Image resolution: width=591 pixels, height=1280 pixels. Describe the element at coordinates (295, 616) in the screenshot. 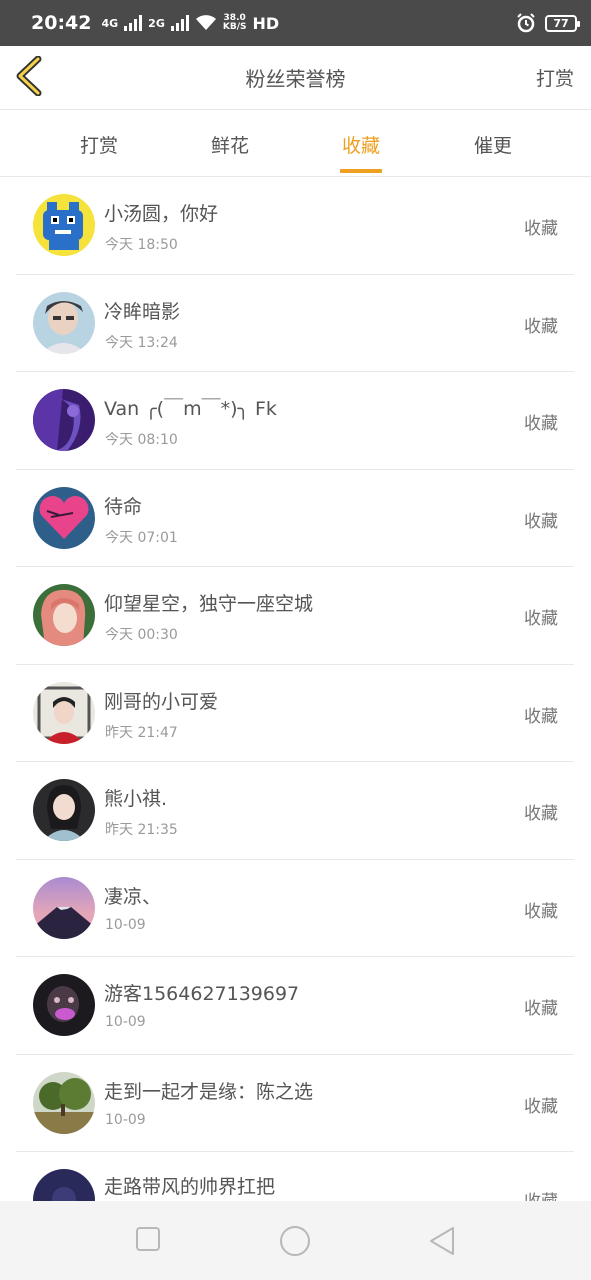

I see `list-item: 仰望星空，独守一座空城 今天 00:30 收藏` at that location.